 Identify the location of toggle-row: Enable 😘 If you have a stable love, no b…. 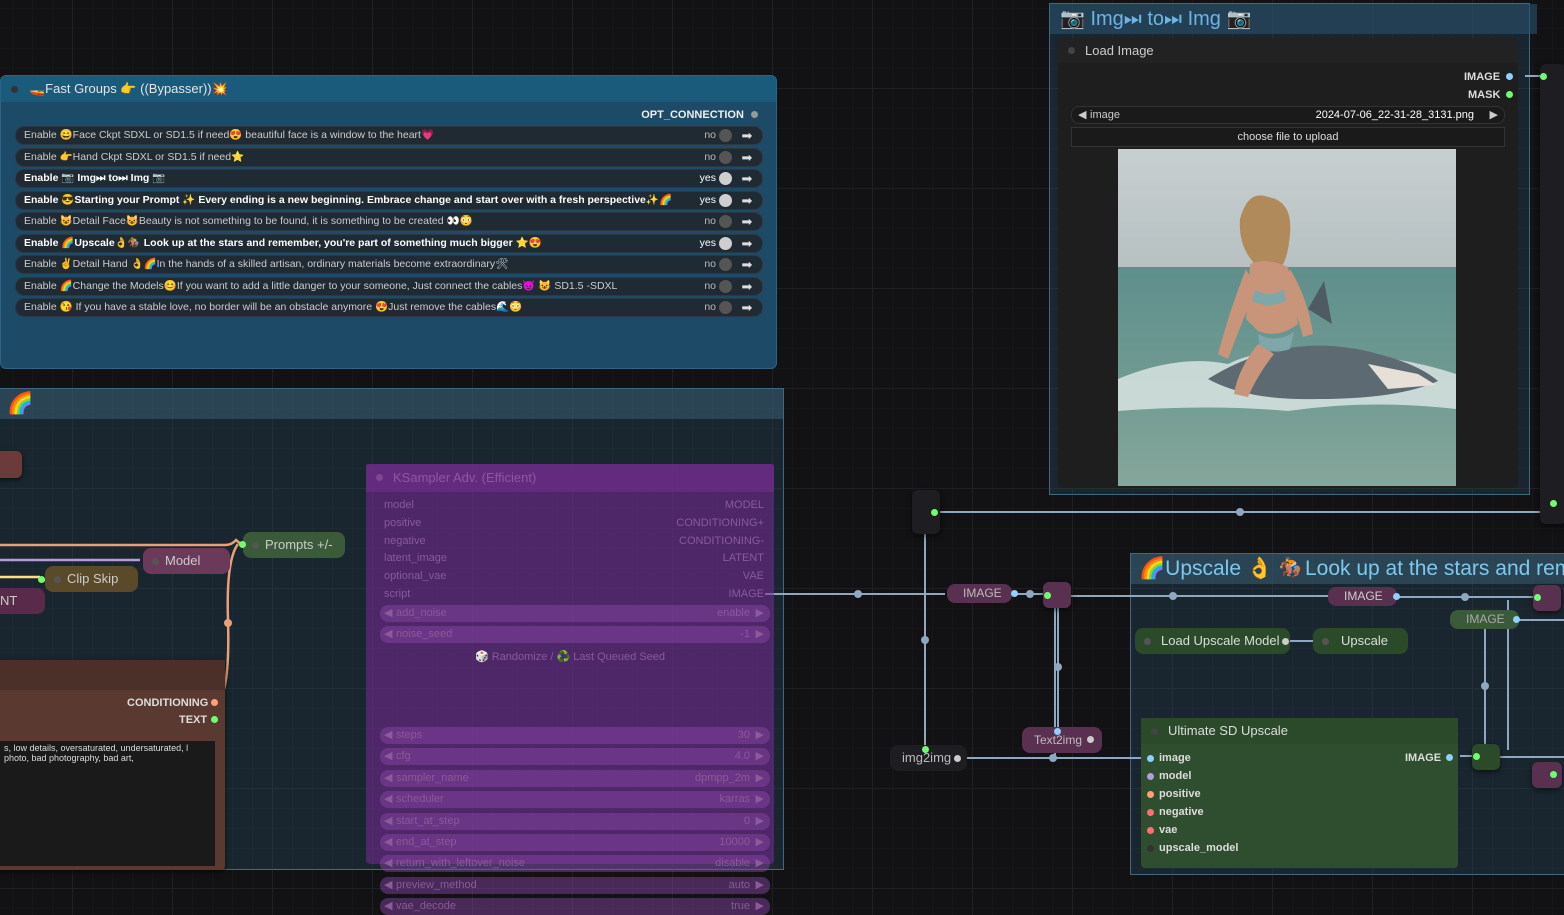
(389, 307).